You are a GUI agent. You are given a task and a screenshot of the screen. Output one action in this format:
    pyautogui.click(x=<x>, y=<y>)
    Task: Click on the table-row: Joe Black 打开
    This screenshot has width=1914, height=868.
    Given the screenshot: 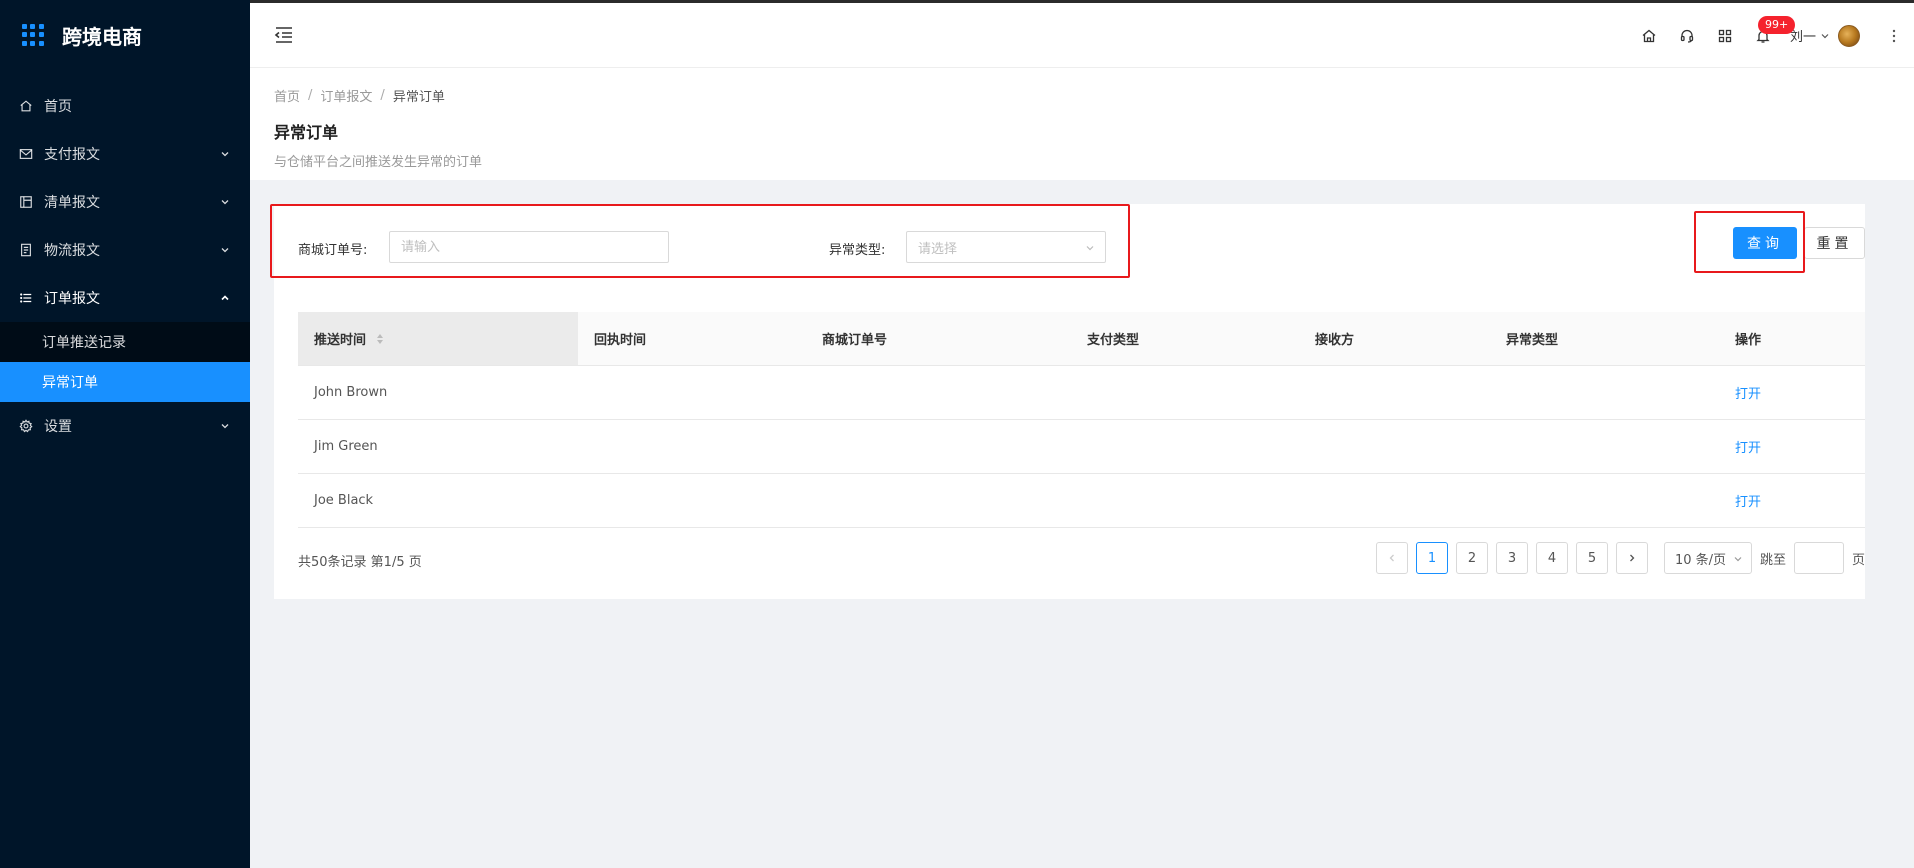 What is the action you would take?
    pyautogui.click(x=1081, y=501)
    